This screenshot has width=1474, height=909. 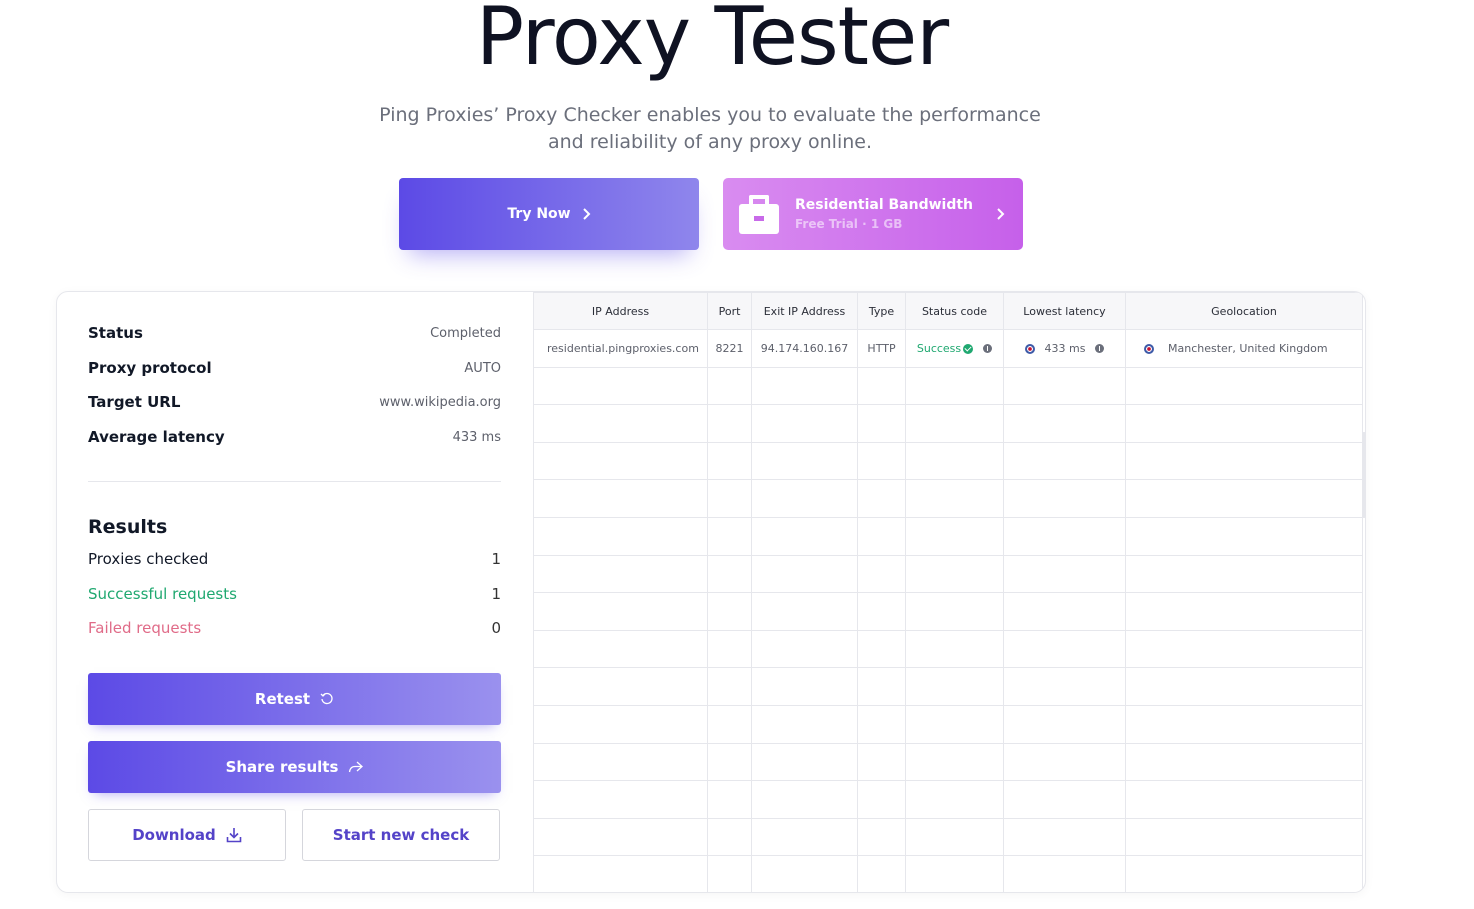 I want to click on summary-label: Target URL, so click(x=134, y=402).